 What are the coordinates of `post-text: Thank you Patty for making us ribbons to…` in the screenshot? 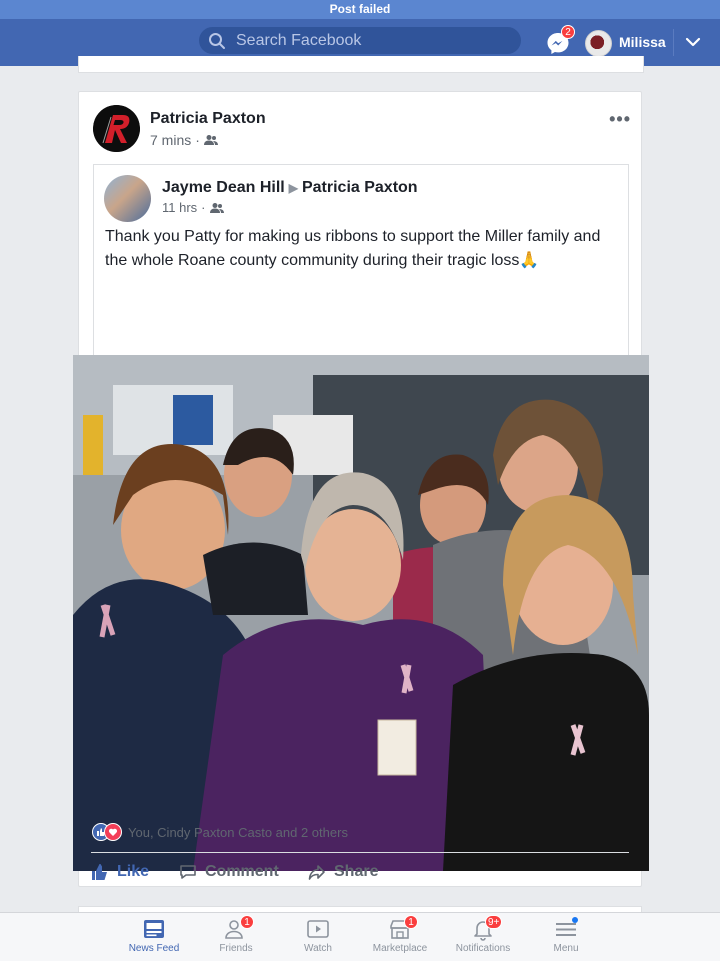 It's located at (353, 248).